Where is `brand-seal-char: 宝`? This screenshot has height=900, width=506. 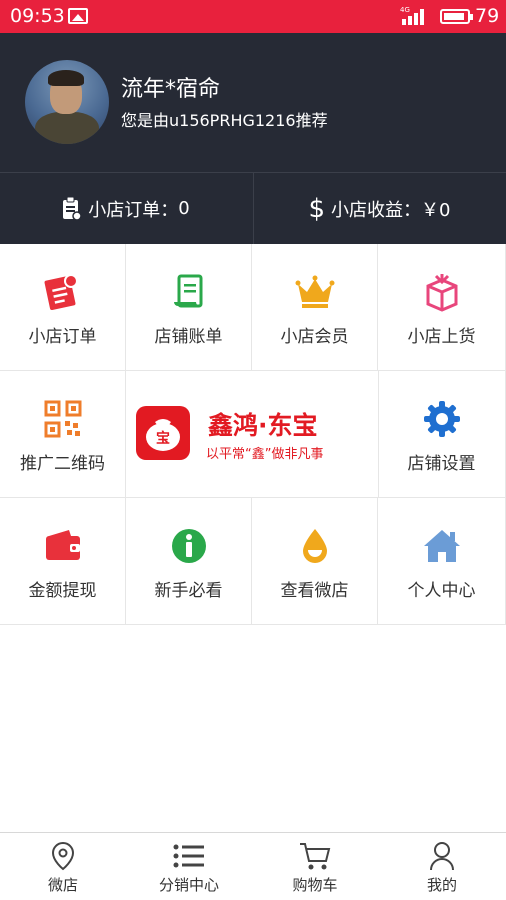
brand-seal-char: 宝 is located at coordinates (163, 438).